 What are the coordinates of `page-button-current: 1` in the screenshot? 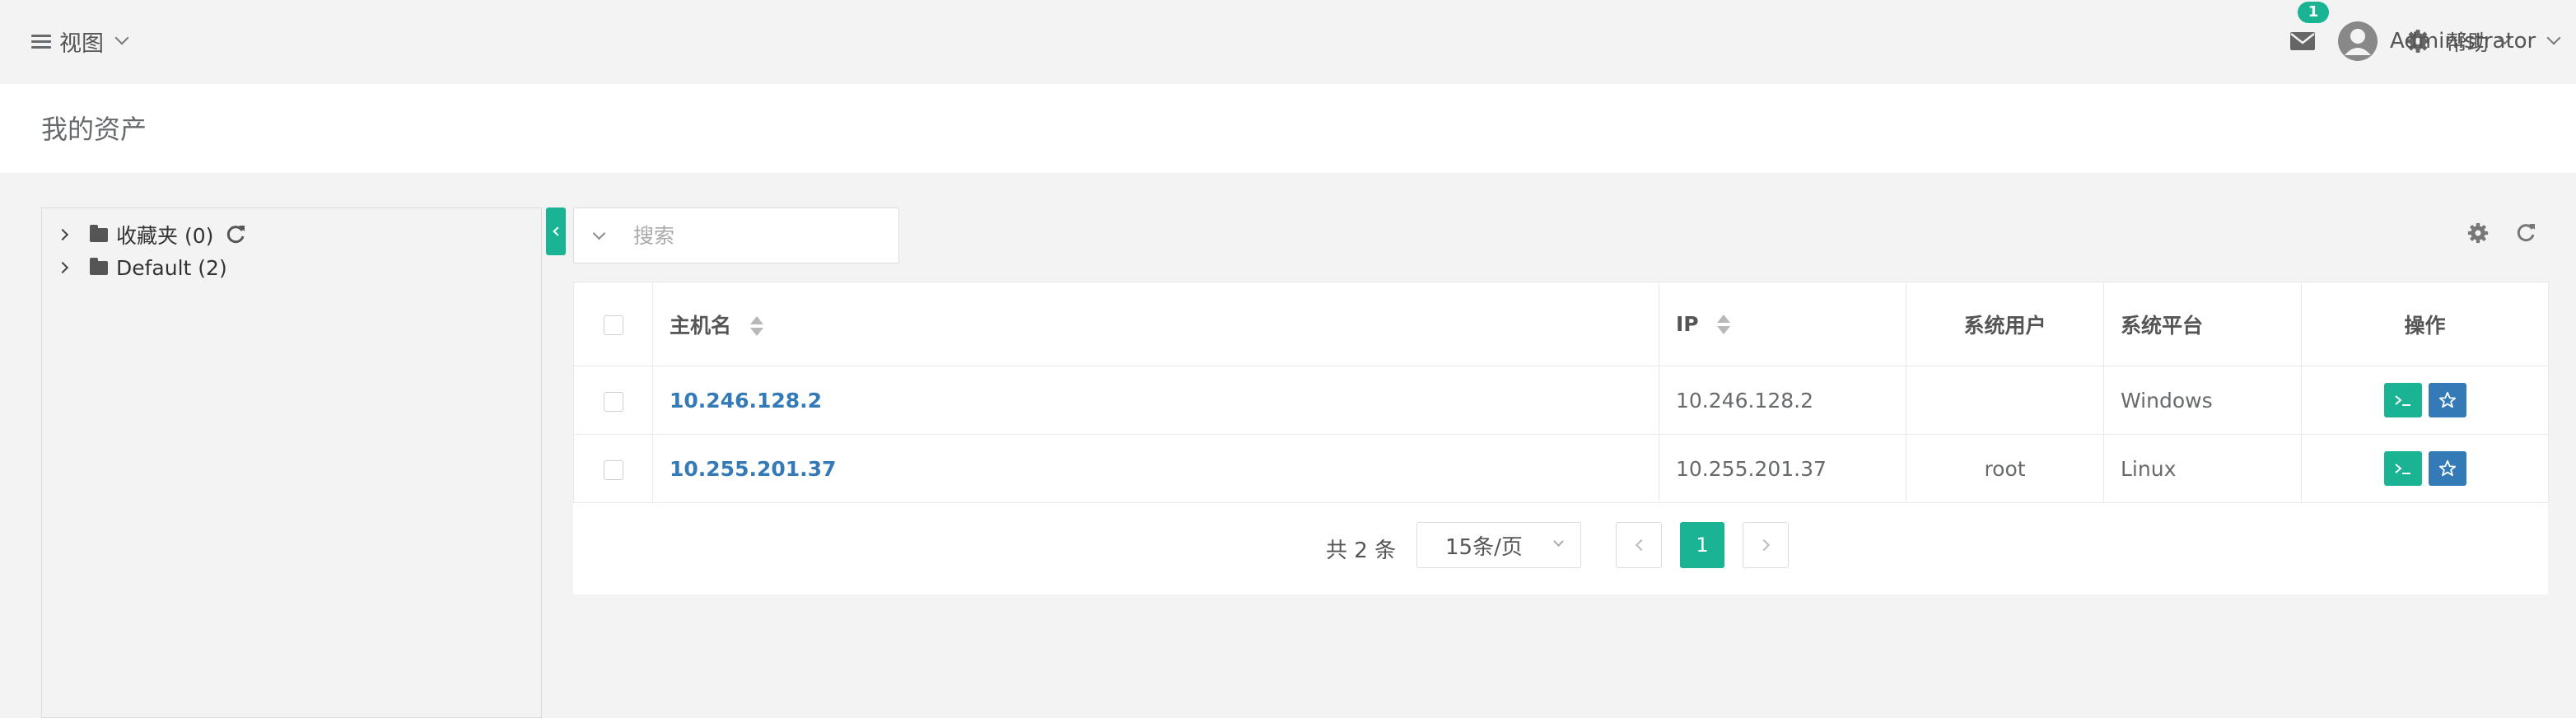 It's located at (1702, 545).